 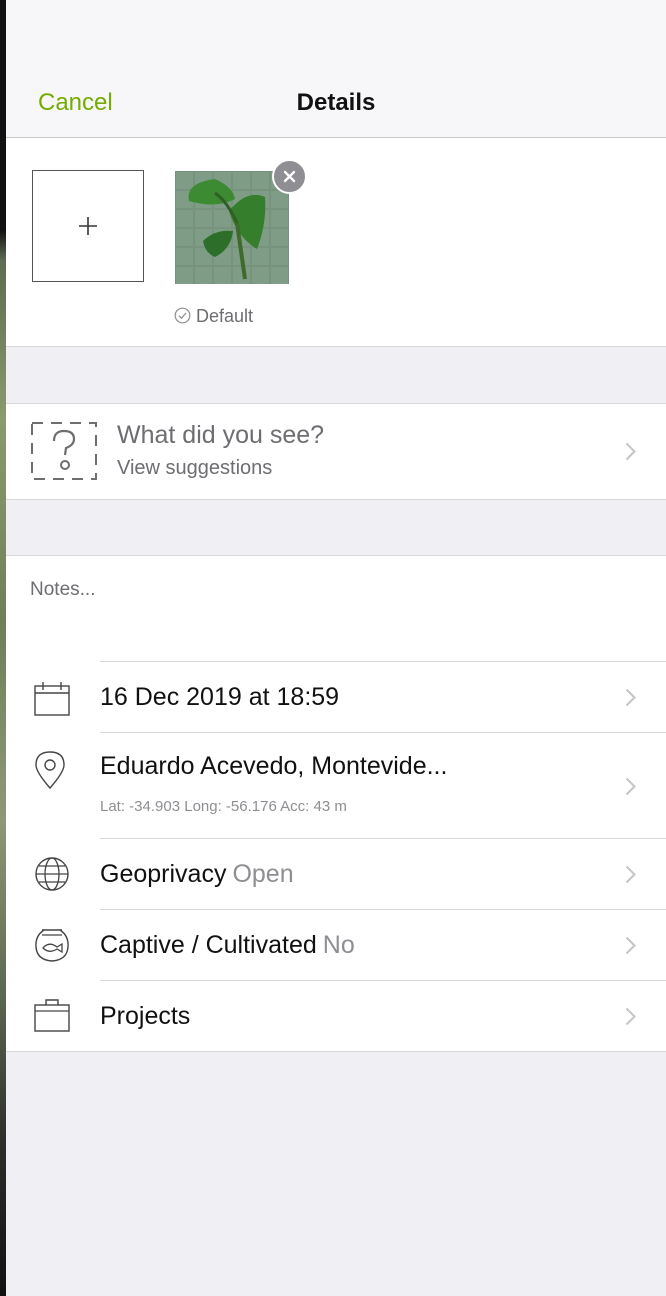 What do you see at coordinates (336, 1015) in the screenshot?
I see `projects-row: Projects` at bounding box center [336, 1015].